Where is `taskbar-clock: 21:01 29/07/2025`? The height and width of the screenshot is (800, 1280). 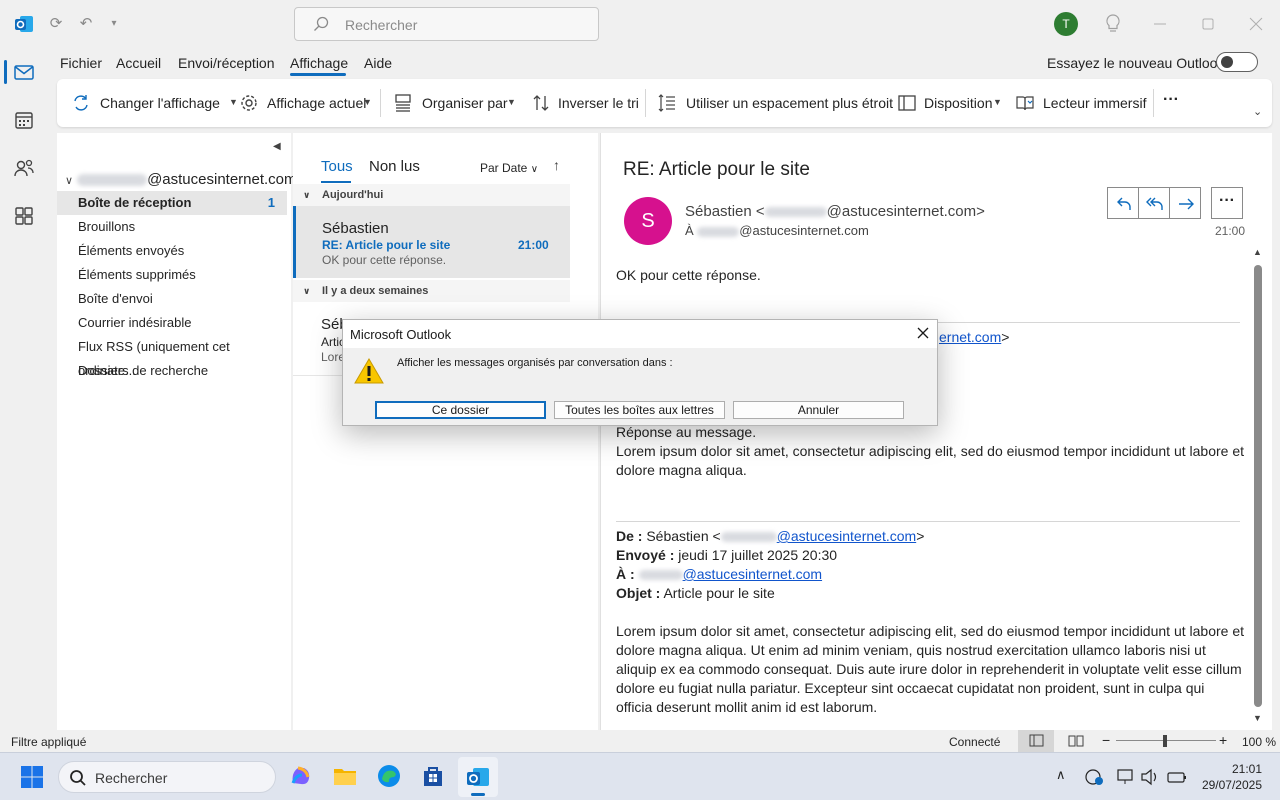
taskbar-clock: 21:01 29/07/2025 is located at coordinates (1231, 777).